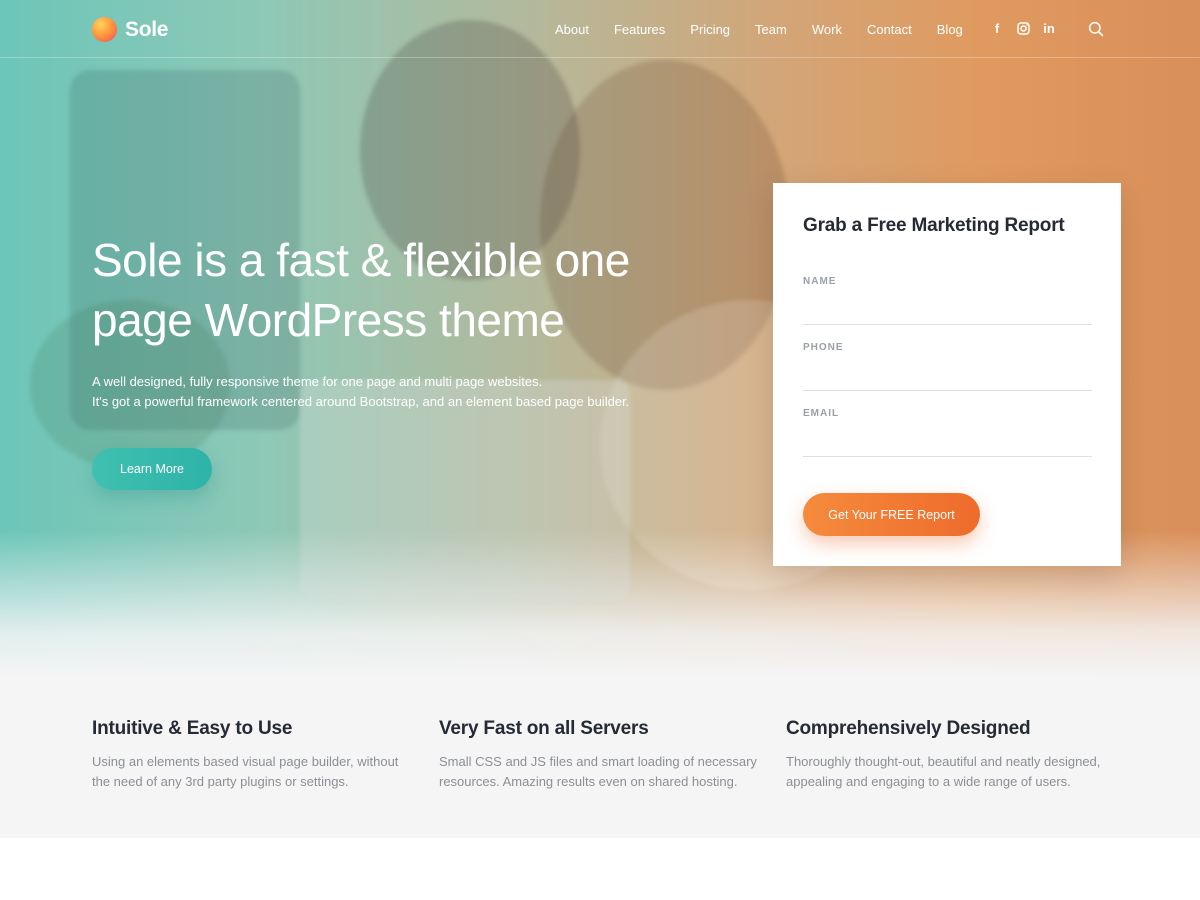  What do you see at coordinates (544, 728) in the screenshot?
I see `feature-title: Very Fast on all Servers` at bounding box center [544, 728].